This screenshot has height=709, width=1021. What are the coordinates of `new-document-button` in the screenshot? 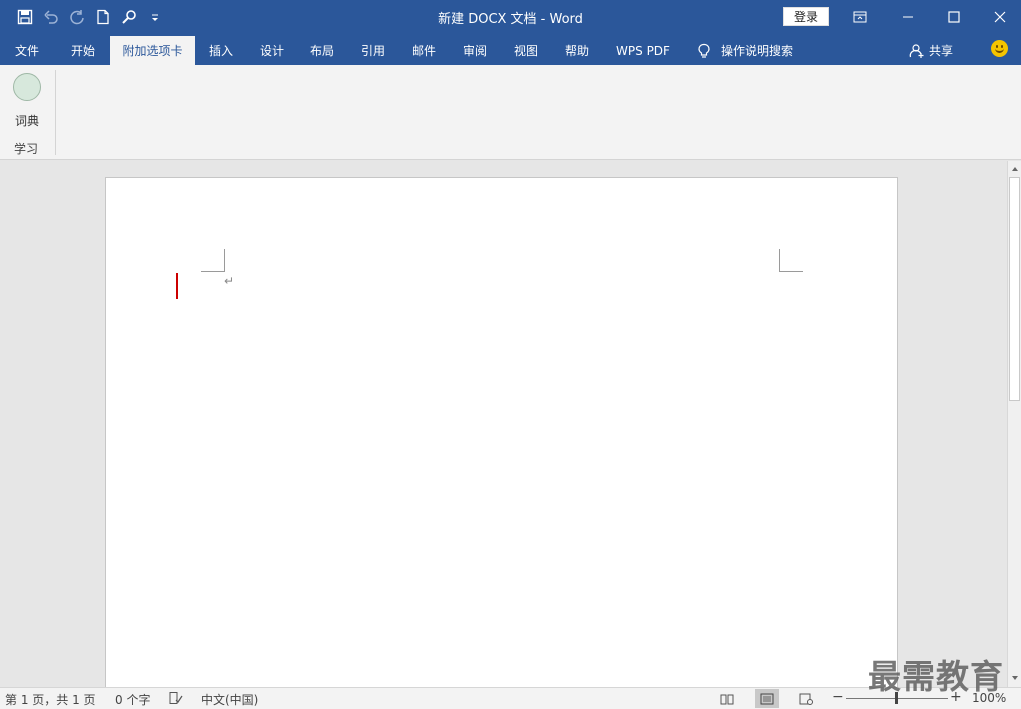 It's located at (103, 17).